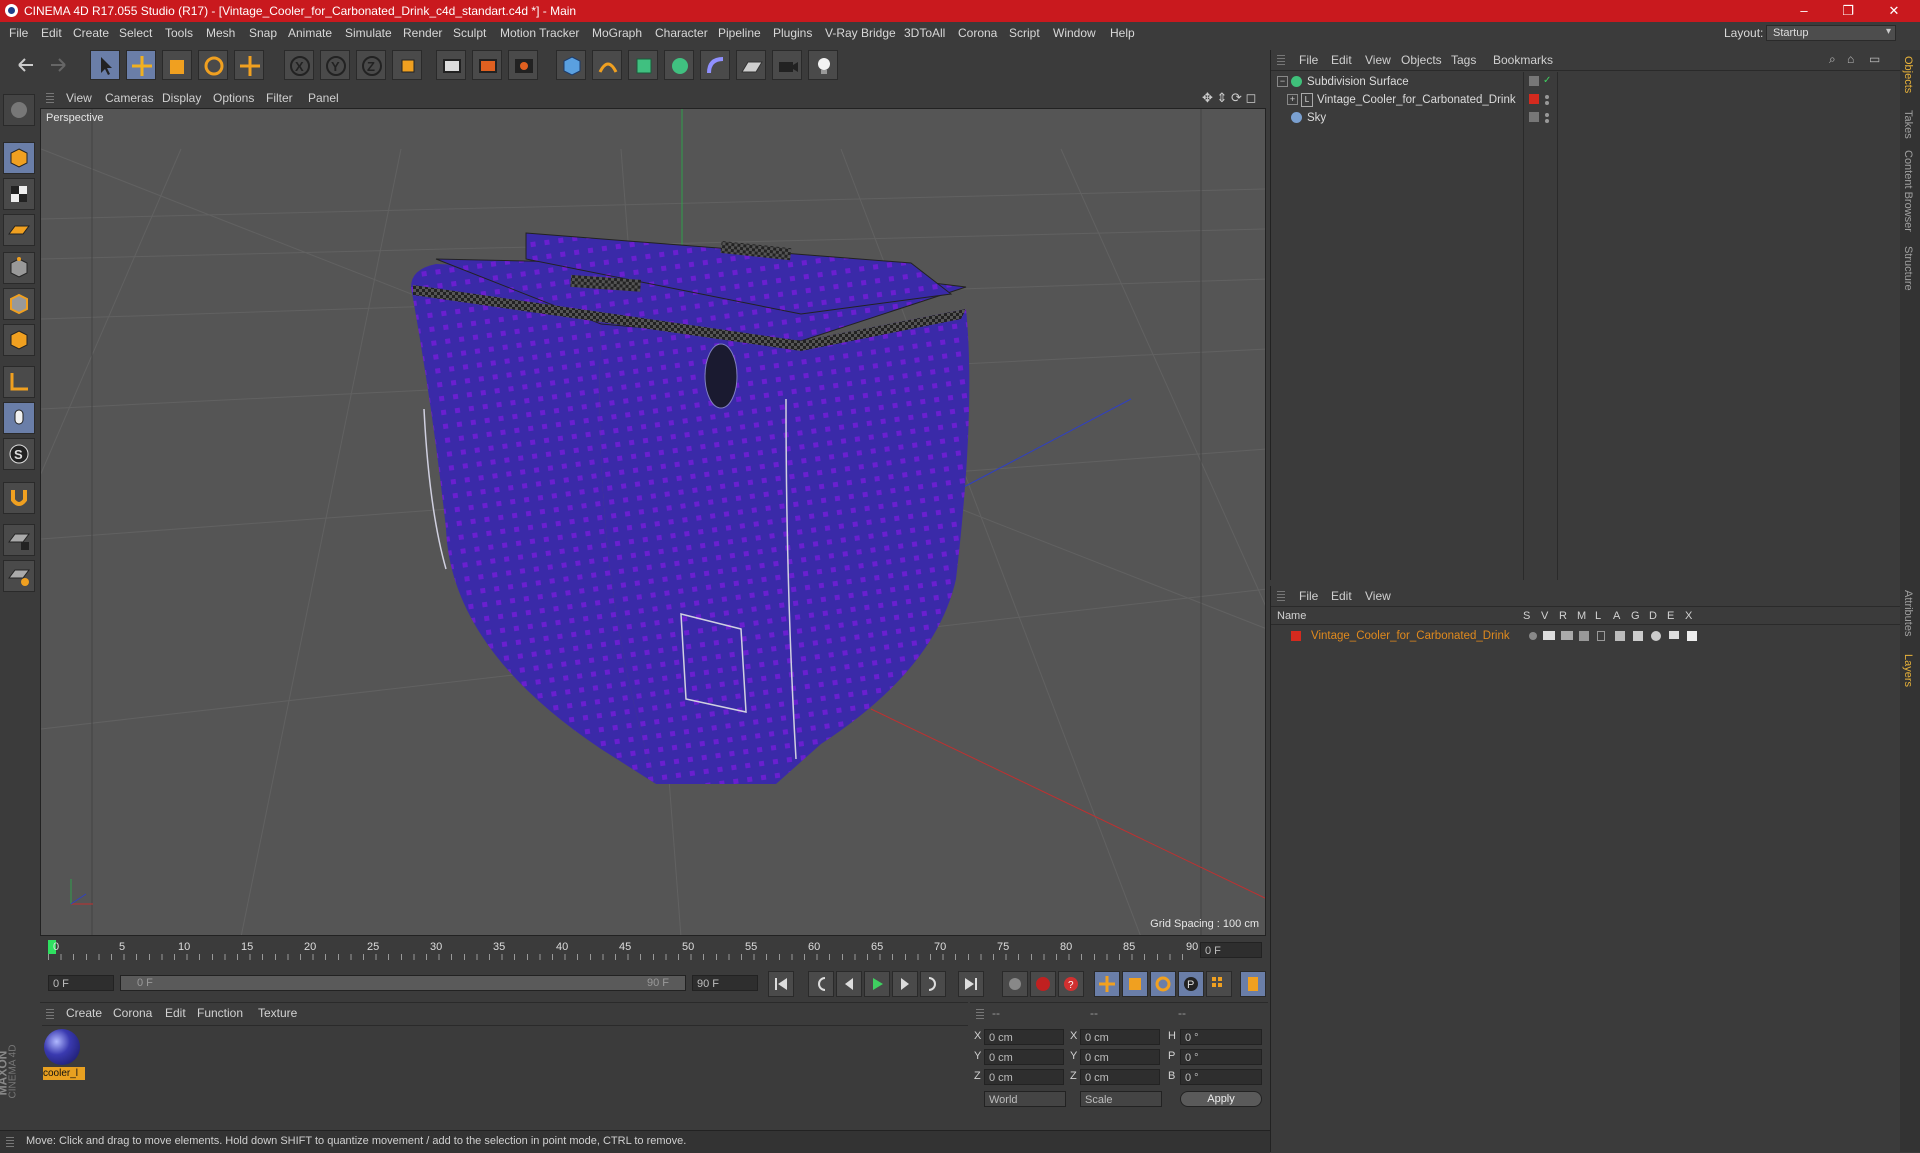 The image size is (1920, 1153). Describe the element at coordinates (725, 983) in the screenshot. I see `end-frame-field: 90 F` at that location.